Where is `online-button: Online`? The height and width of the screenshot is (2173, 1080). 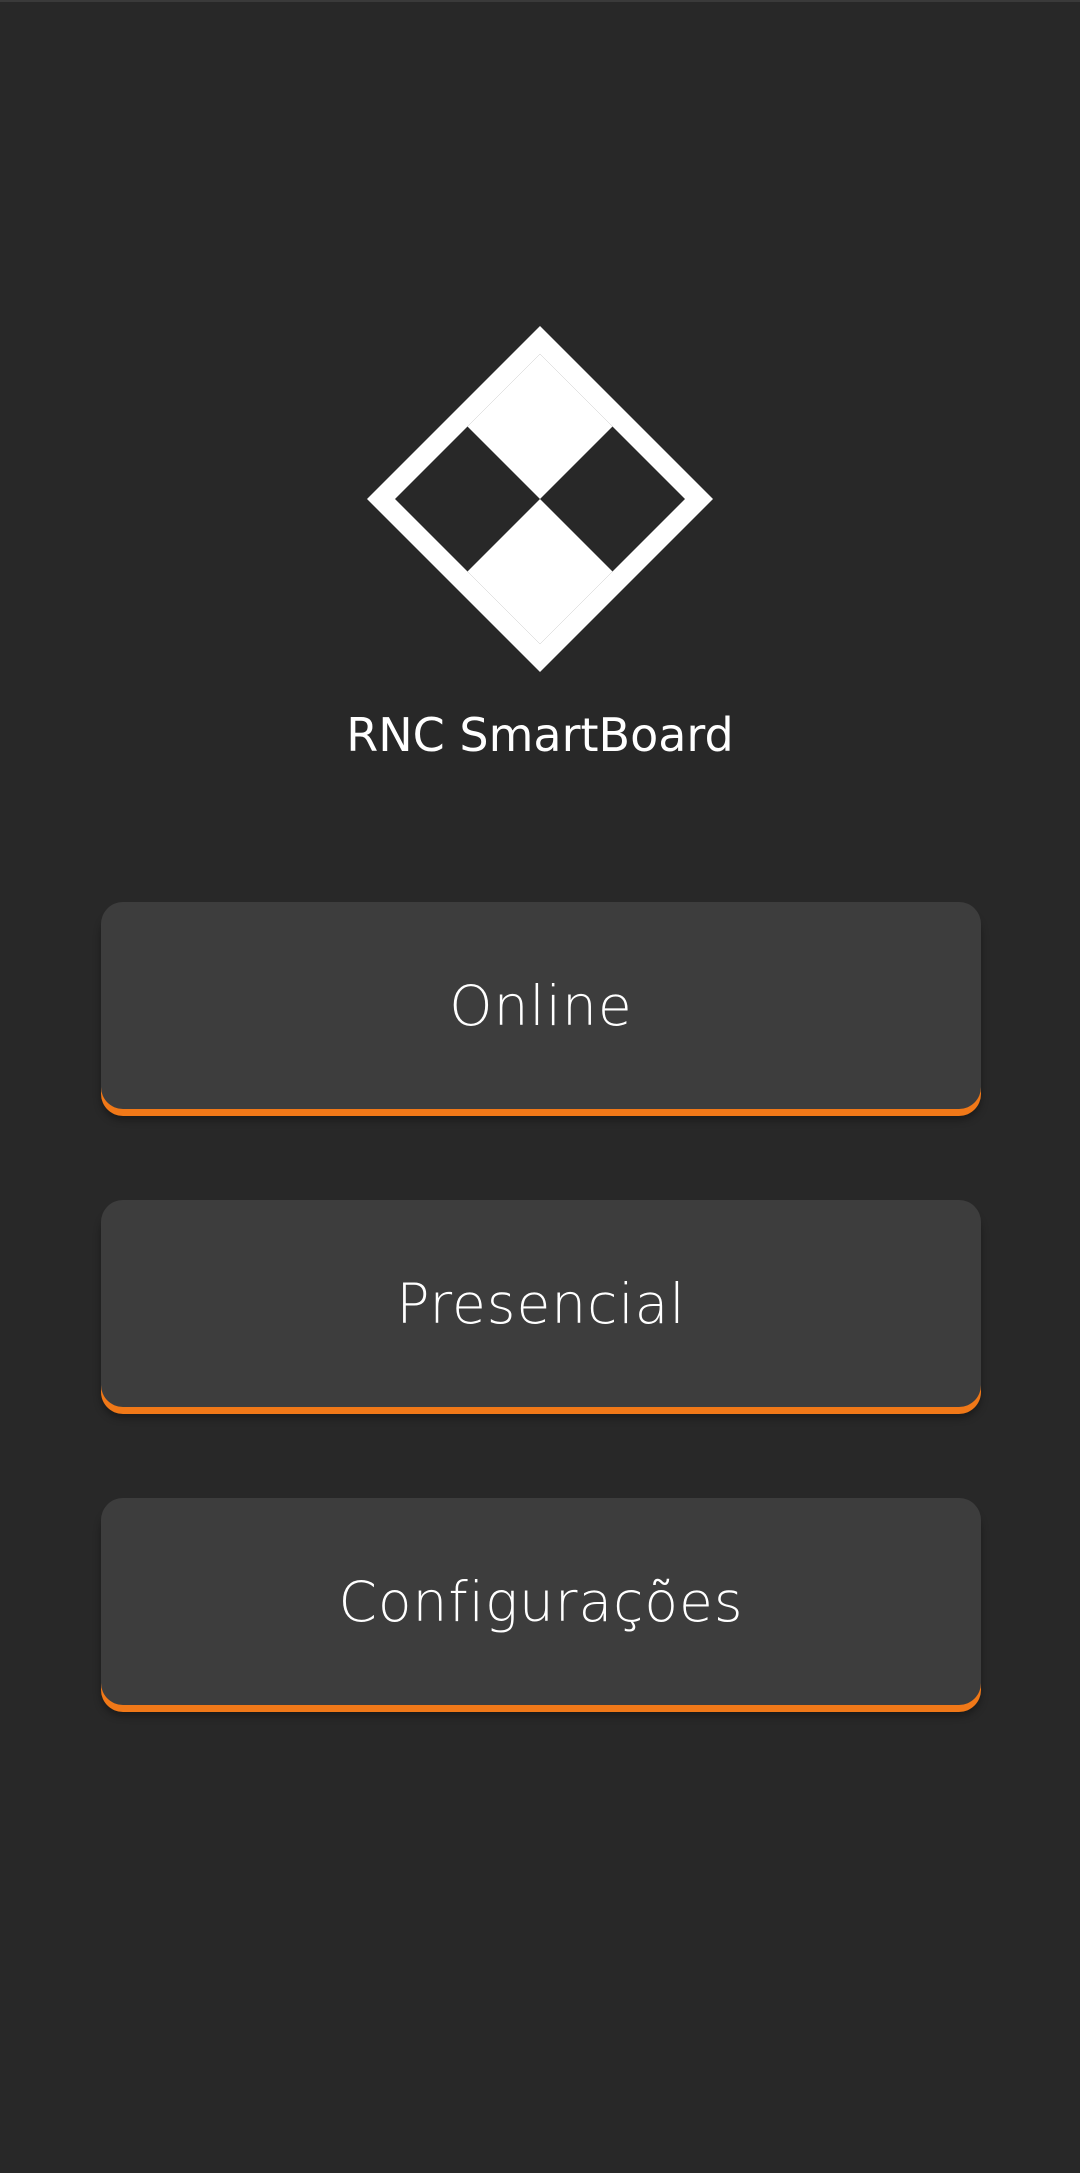 online-button: Online is located at coordinates (541, 1005).